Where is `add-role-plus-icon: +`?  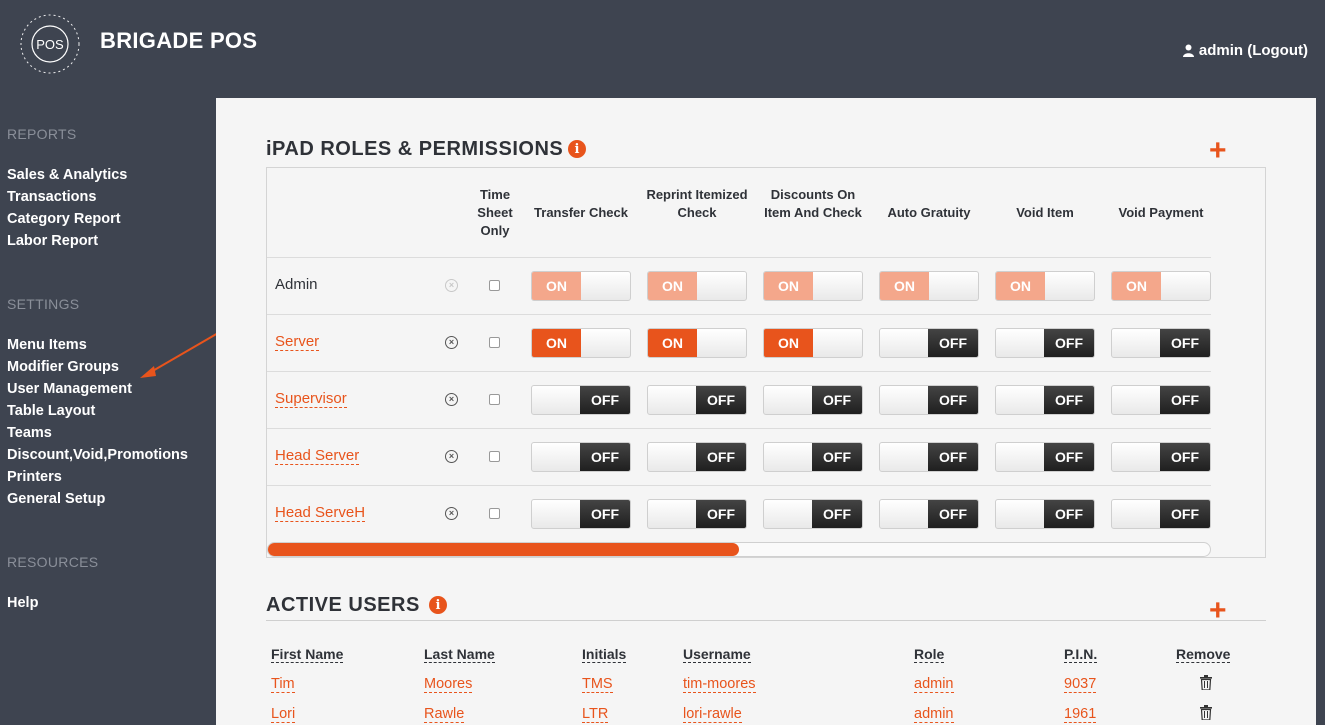 add-role-plus-icon: + is located at coordinates (1218, 151).